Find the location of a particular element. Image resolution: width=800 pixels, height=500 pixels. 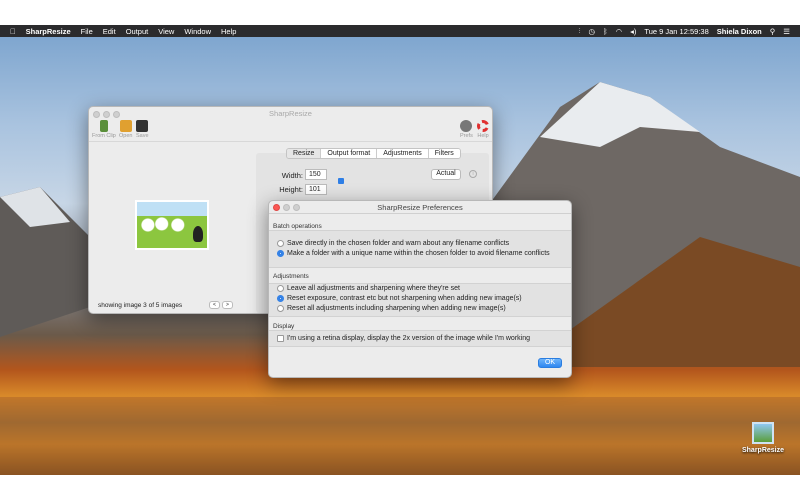

height-label: Height: is located at coordinates (291, 189).